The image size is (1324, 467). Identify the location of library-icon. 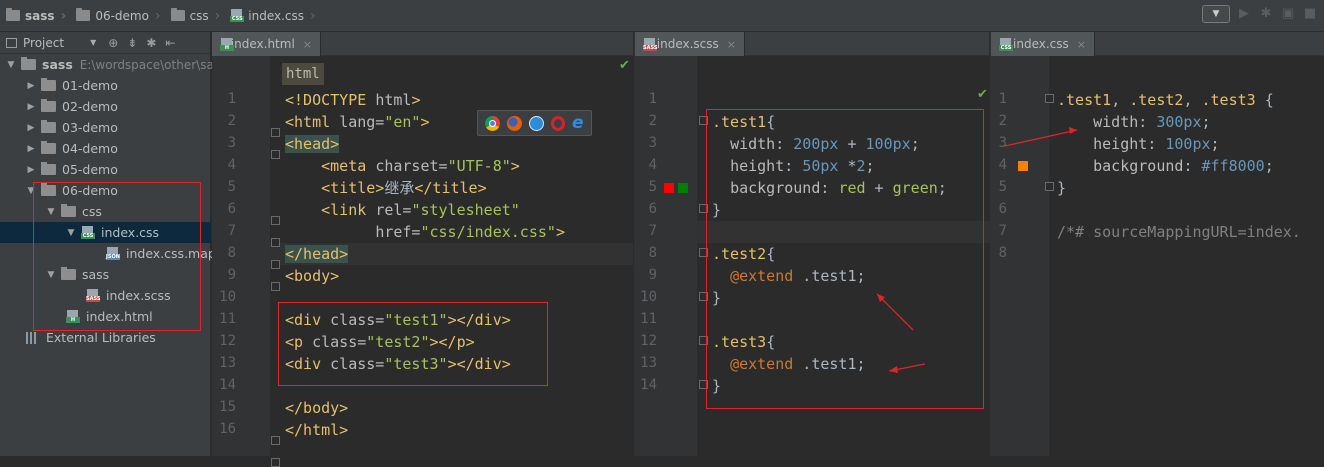
(33, 337).